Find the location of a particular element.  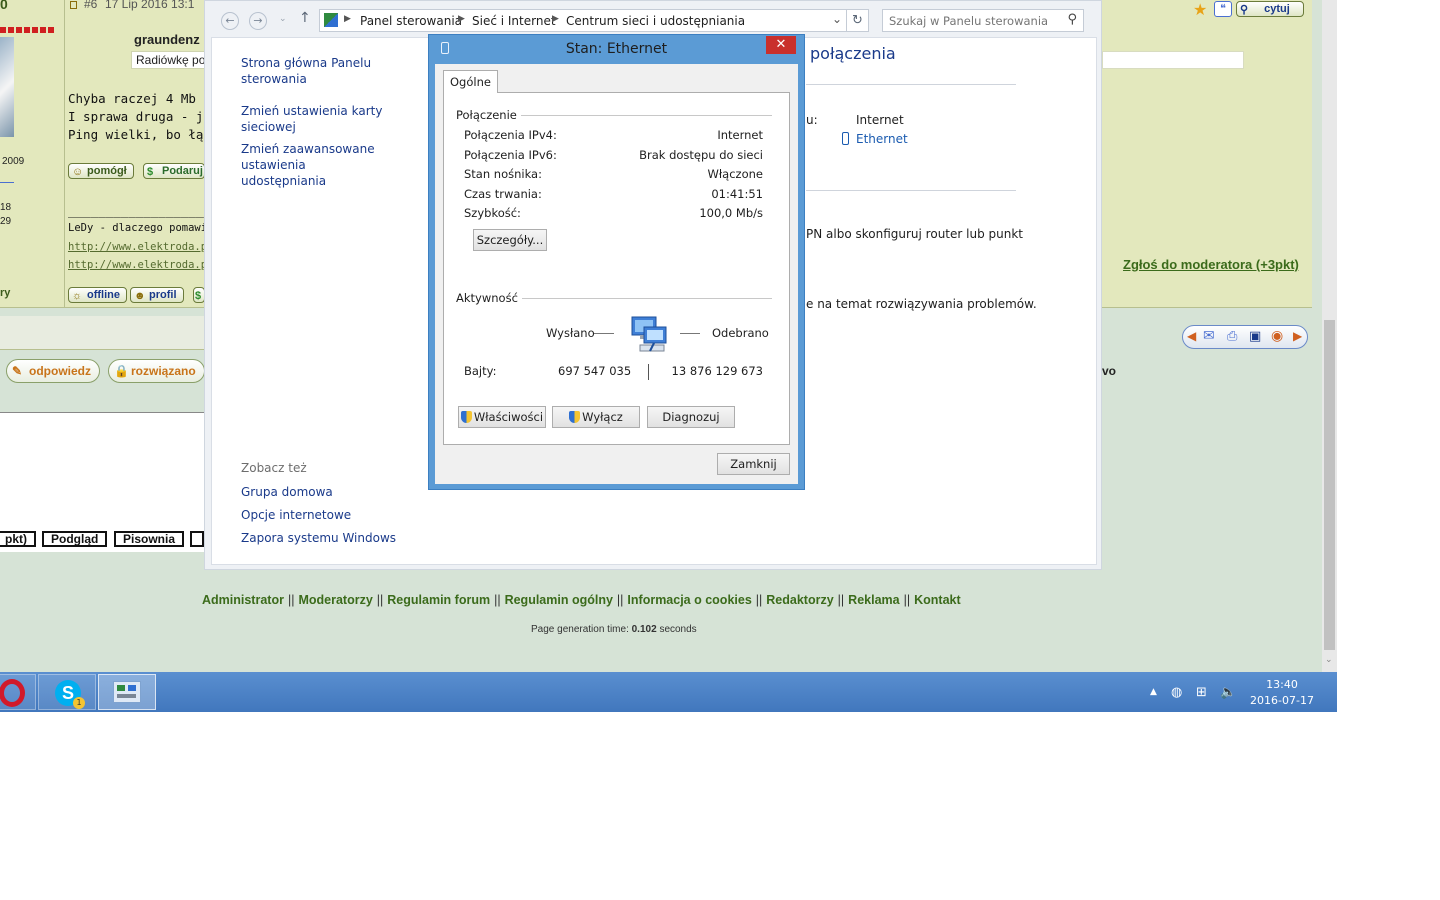

sent-label: Wysłano is located at coordinates (570, 333).